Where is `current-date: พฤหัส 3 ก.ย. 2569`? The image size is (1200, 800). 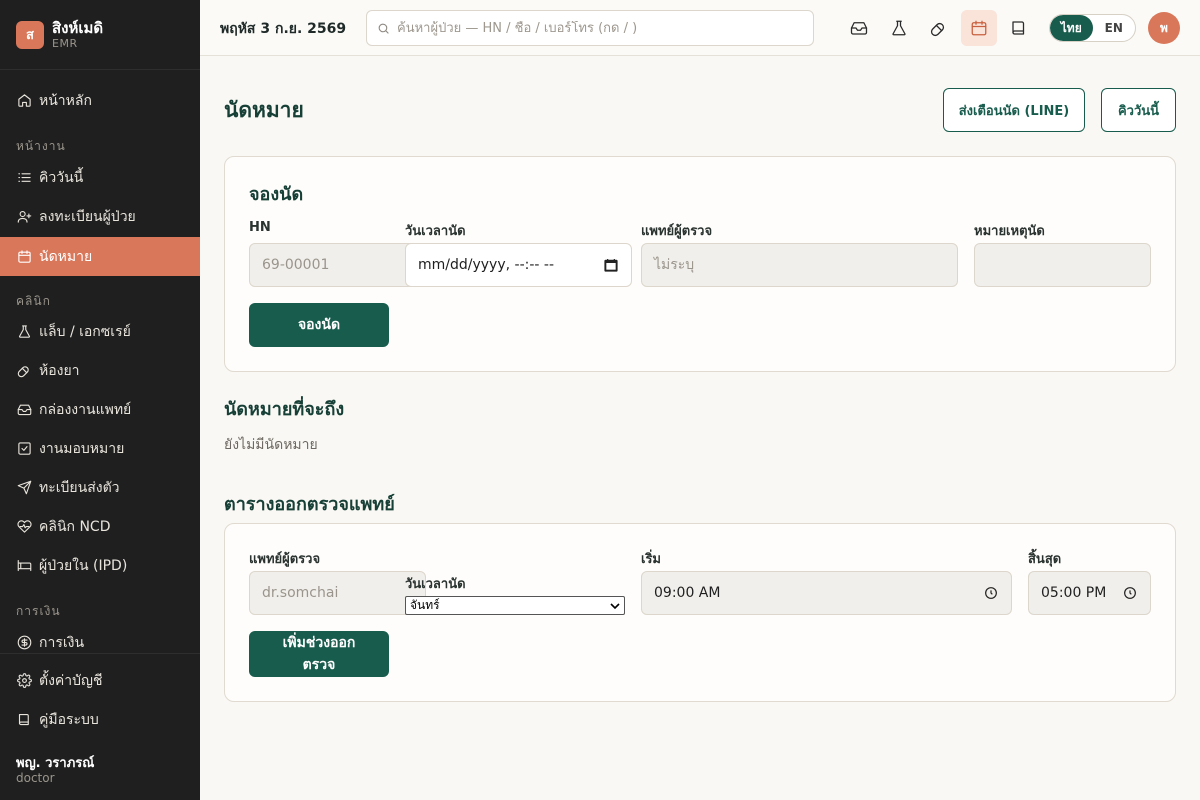 current-date: พฤหัส 3 ก.ย. 2569 is located at coordinates (283, 29).